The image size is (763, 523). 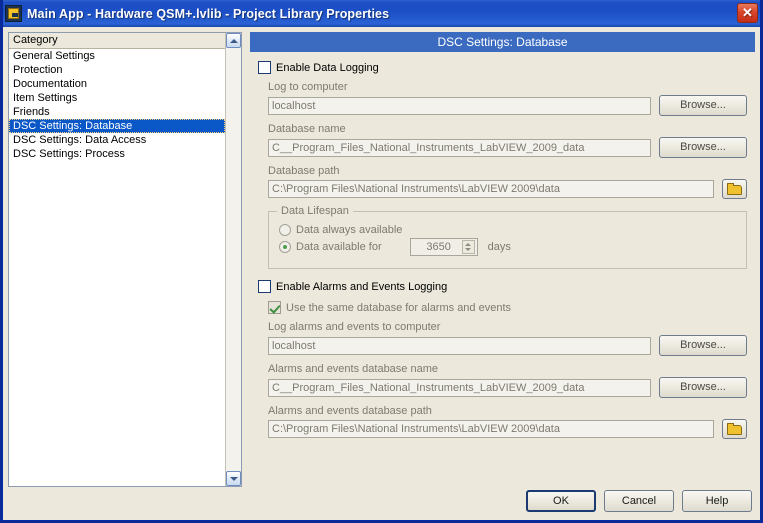 I want to click on labview-library-icon, so click(x=13, y=13).